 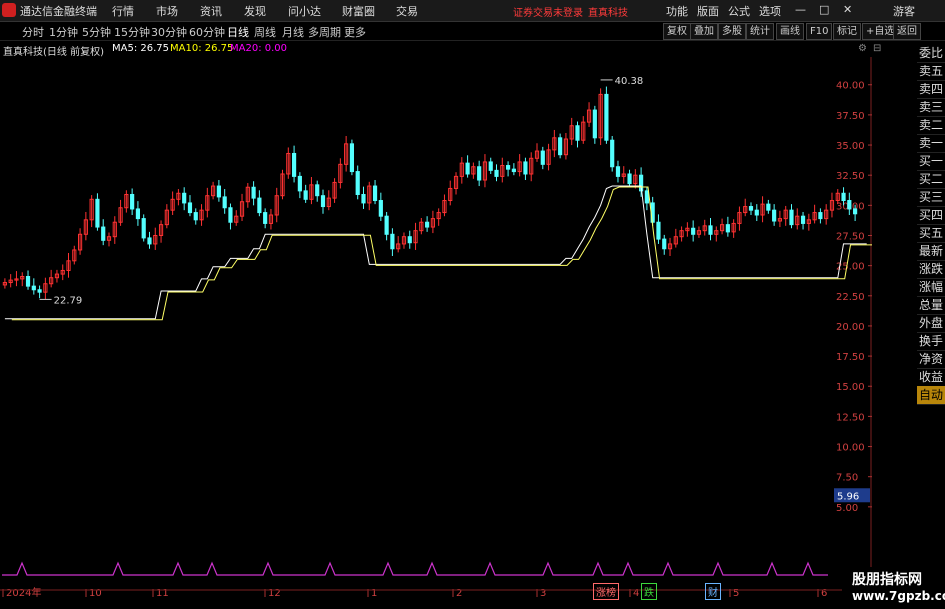 I want to click on marker-rise-rank: 涨榜, so click(x=606, y=591).